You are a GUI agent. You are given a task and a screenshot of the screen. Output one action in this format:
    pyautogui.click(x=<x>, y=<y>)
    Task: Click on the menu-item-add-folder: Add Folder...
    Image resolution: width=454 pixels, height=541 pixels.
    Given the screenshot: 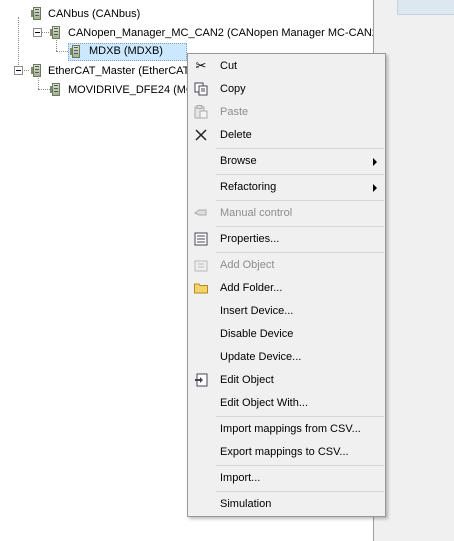 What is the action you would take?
    pyautogui.click(x=286, y=288)
    